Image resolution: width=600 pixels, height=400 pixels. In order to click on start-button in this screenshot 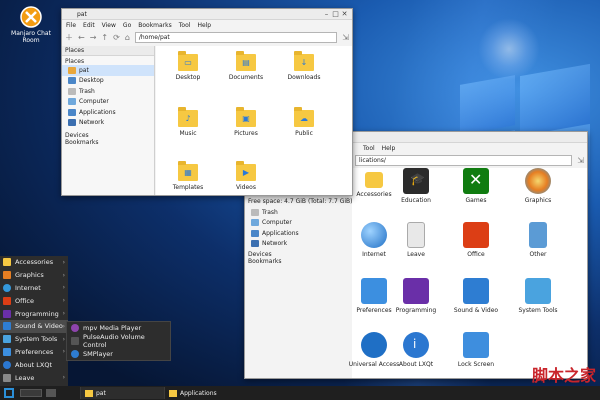, I will do `click(10, 393)`.